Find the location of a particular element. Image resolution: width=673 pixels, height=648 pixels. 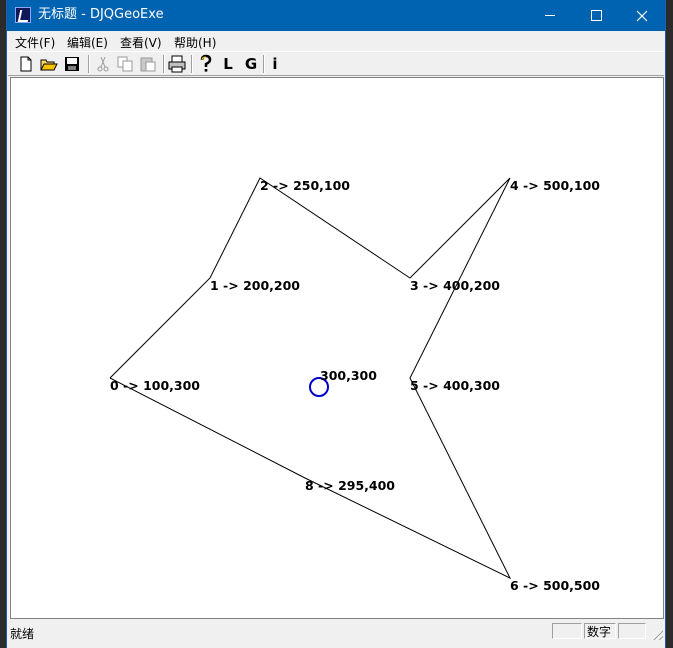

status-bar: 就绪 数字 is located at coordinates (336, 634).